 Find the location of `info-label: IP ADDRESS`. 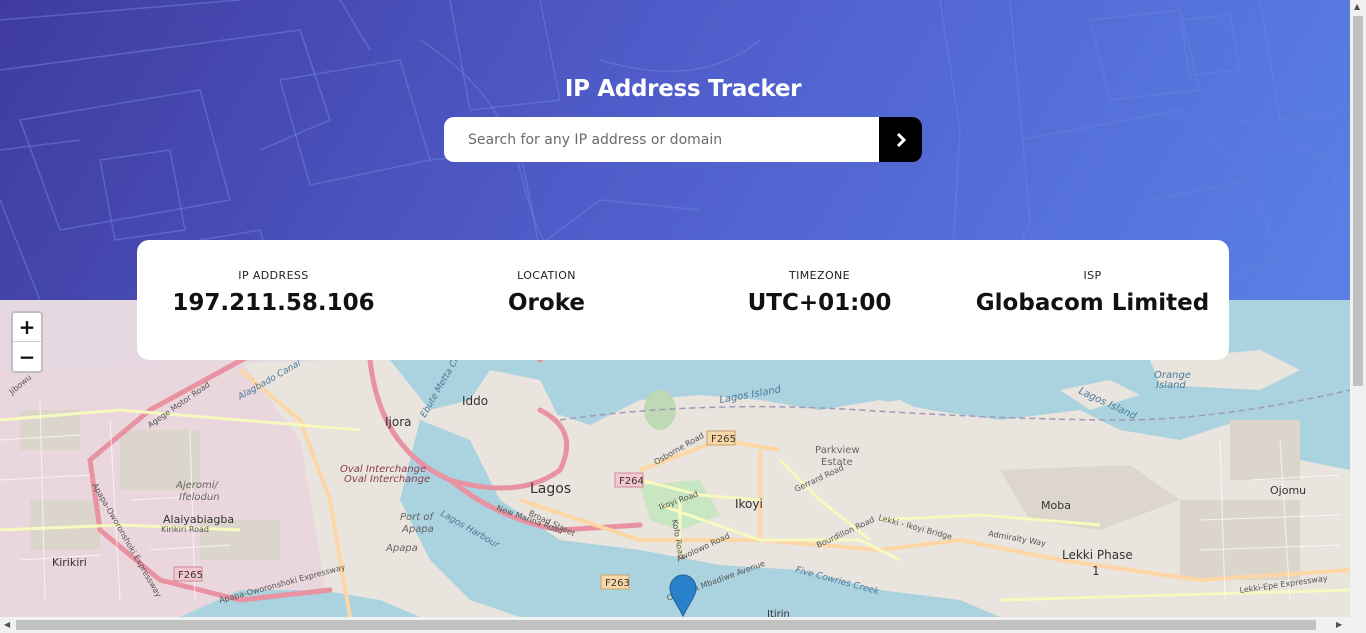

info-label: IP ADDRESS is located at coordinates (273, 275).